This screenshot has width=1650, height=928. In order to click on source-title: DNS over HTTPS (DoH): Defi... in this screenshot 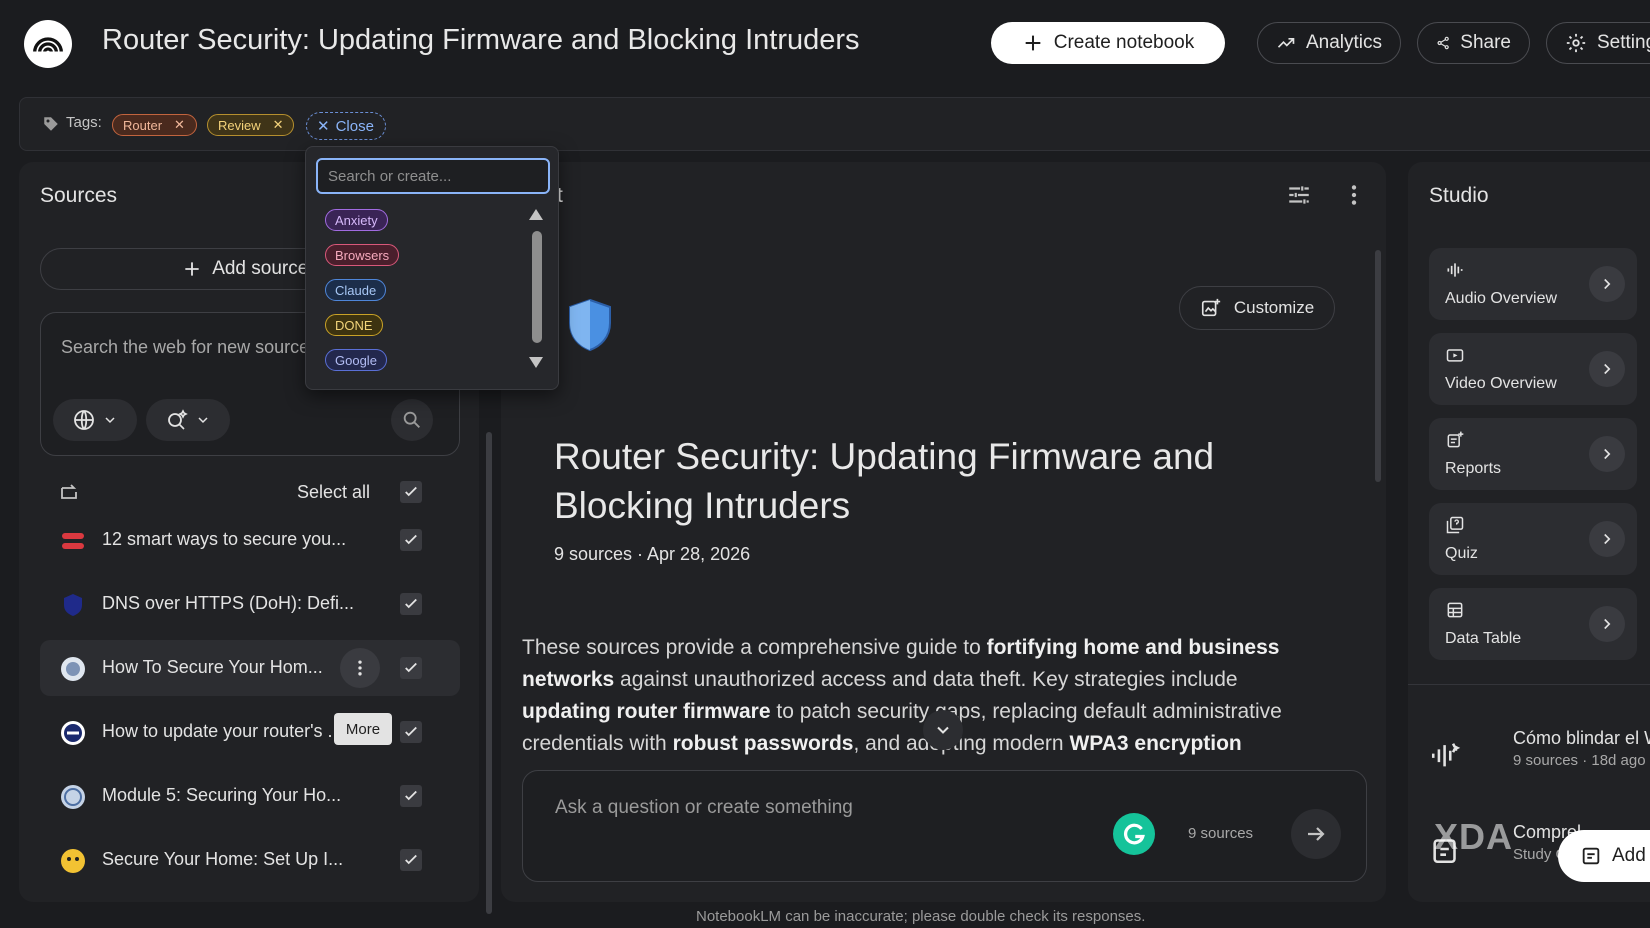, I will do `click(228, 603)`.